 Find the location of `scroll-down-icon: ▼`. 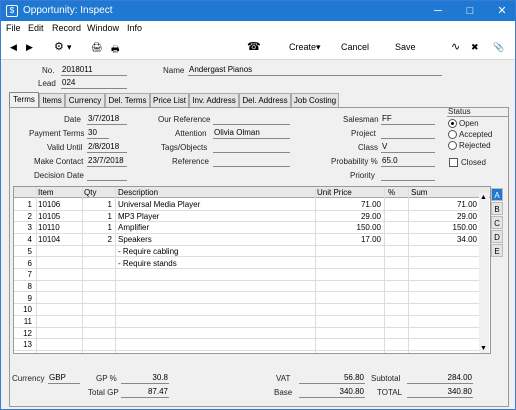

scroll-down-icon: ▼ is located at coordinates (483, 348).